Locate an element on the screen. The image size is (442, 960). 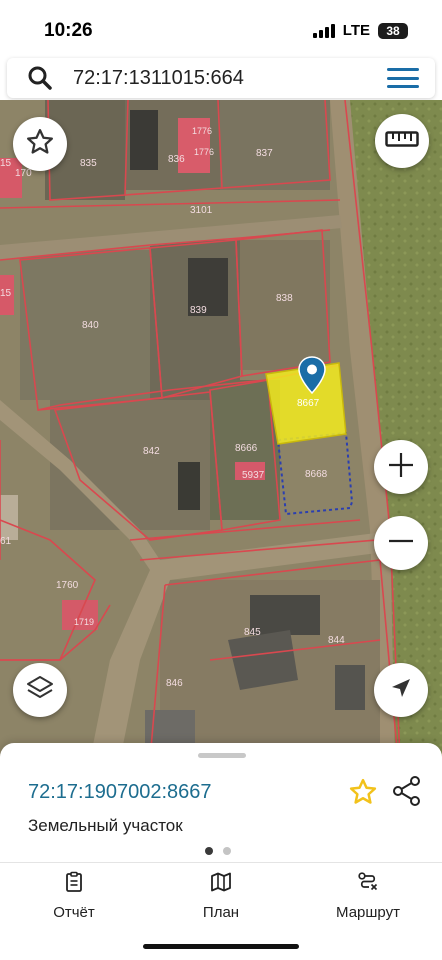
parcel-label: 842 is located at coordinates (151, 451).